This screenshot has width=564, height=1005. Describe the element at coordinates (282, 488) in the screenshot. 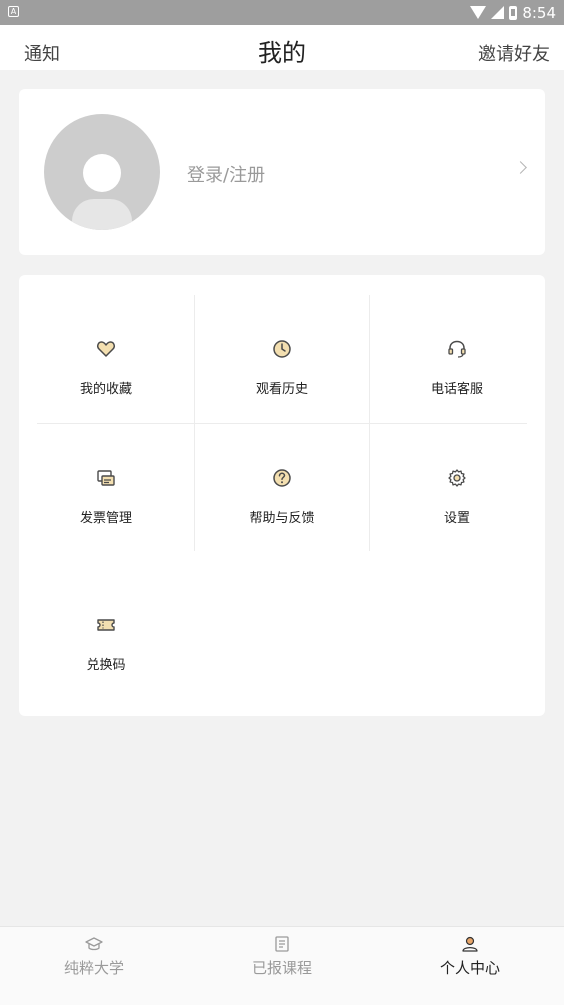

I see `menu-item-help-feedback: 帮助与反馈` at that location.